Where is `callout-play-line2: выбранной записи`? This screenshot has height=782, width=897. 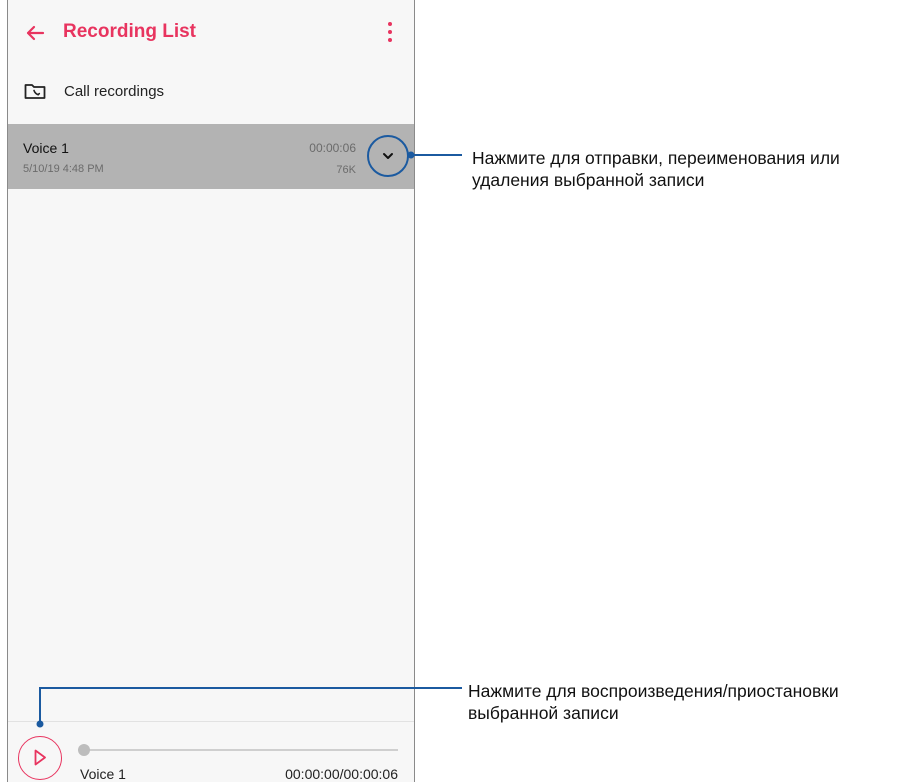 callout-play-line2: выбранной записи is located at coordinates (543, 713).